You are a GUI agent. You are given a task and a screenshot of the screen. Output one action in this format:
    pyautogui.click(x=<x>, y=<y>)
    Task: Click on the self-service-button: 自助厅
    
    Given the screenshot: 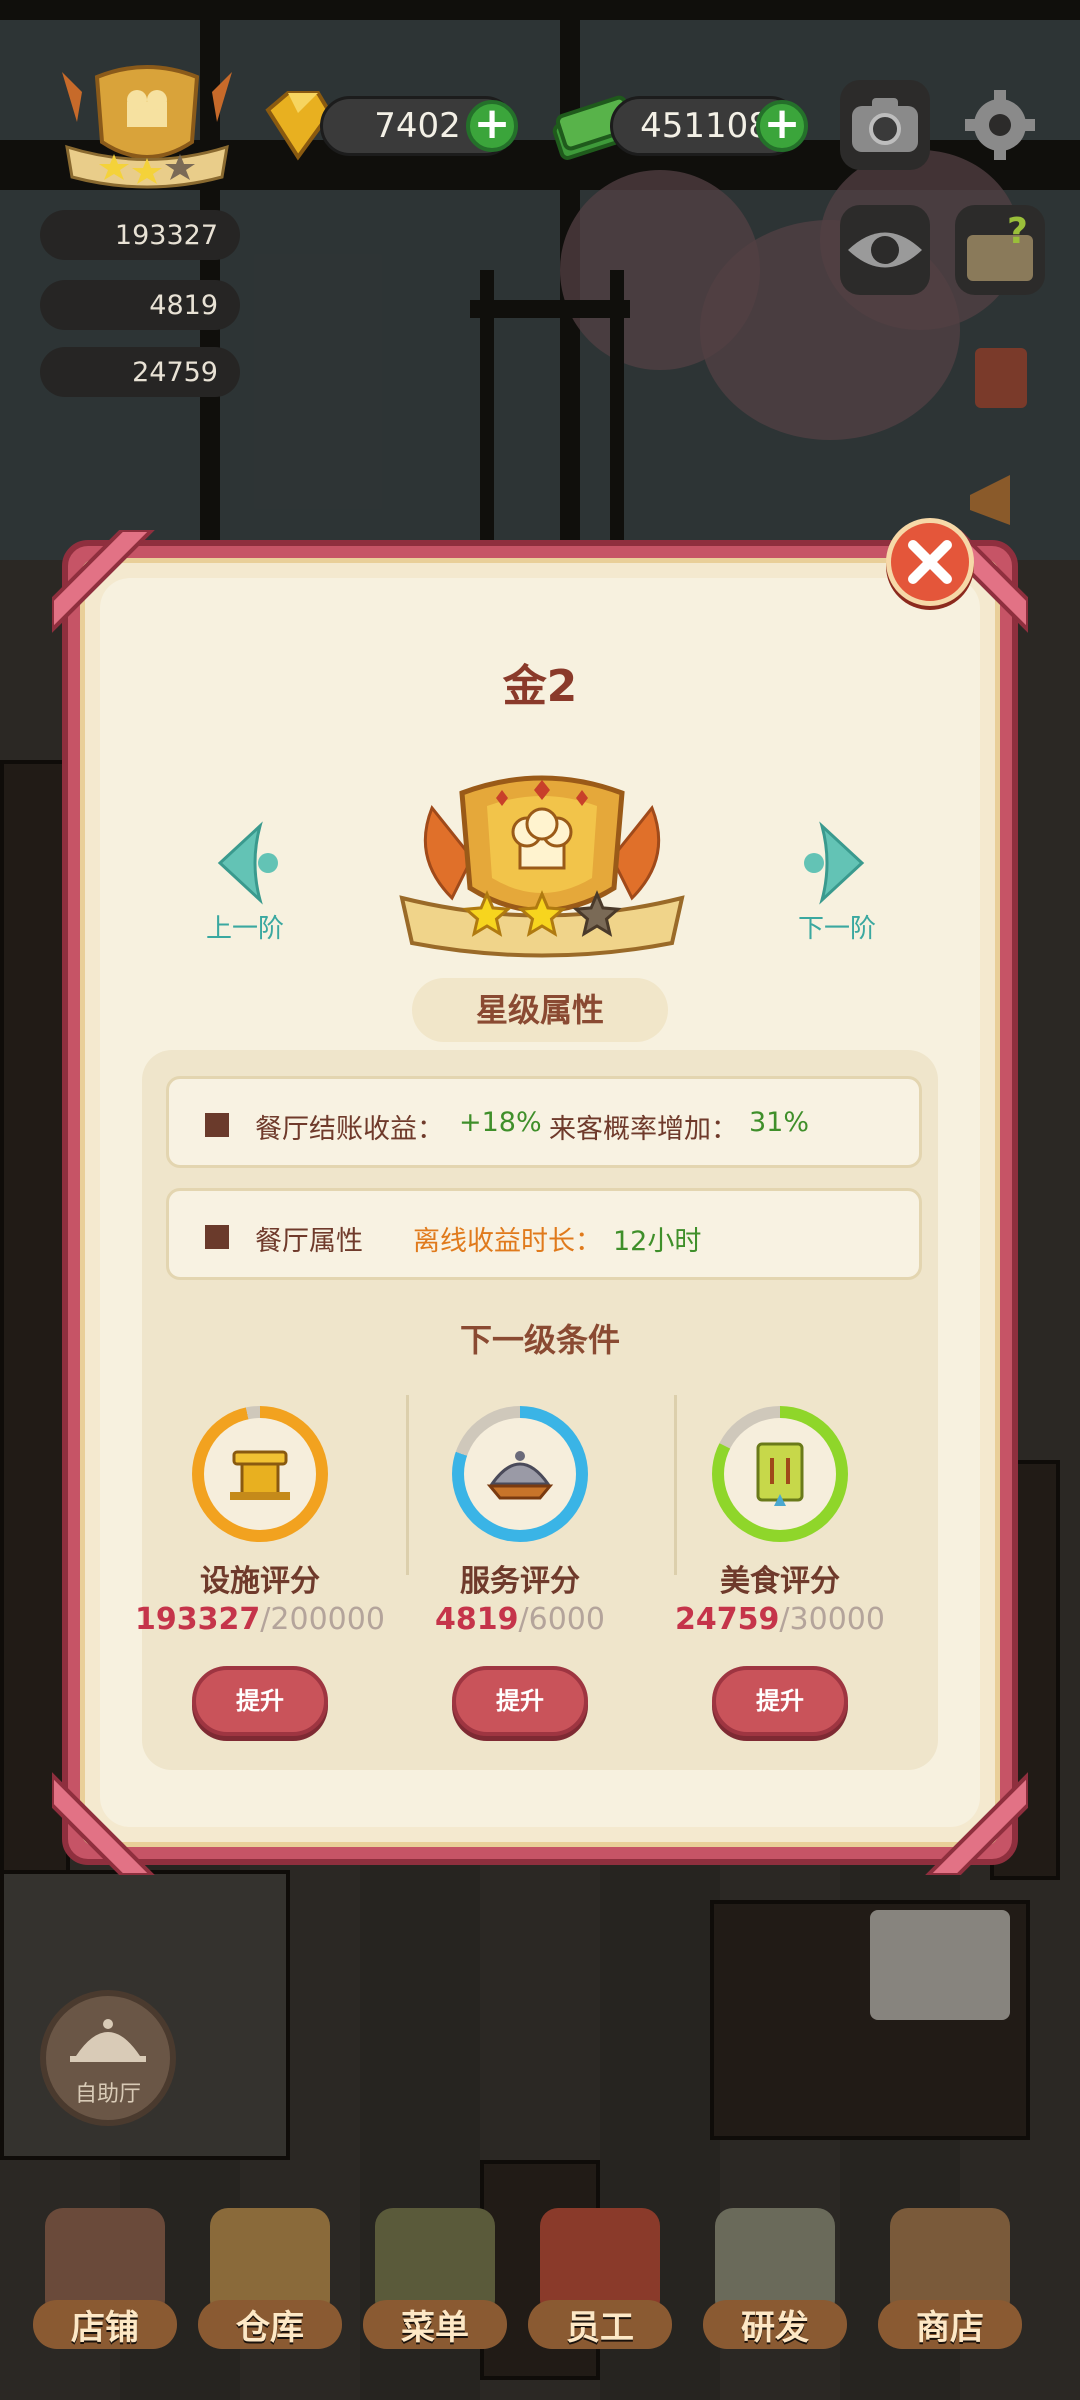 What is the action you would take?
    pyautogui.click(x=108, y=2058)
    